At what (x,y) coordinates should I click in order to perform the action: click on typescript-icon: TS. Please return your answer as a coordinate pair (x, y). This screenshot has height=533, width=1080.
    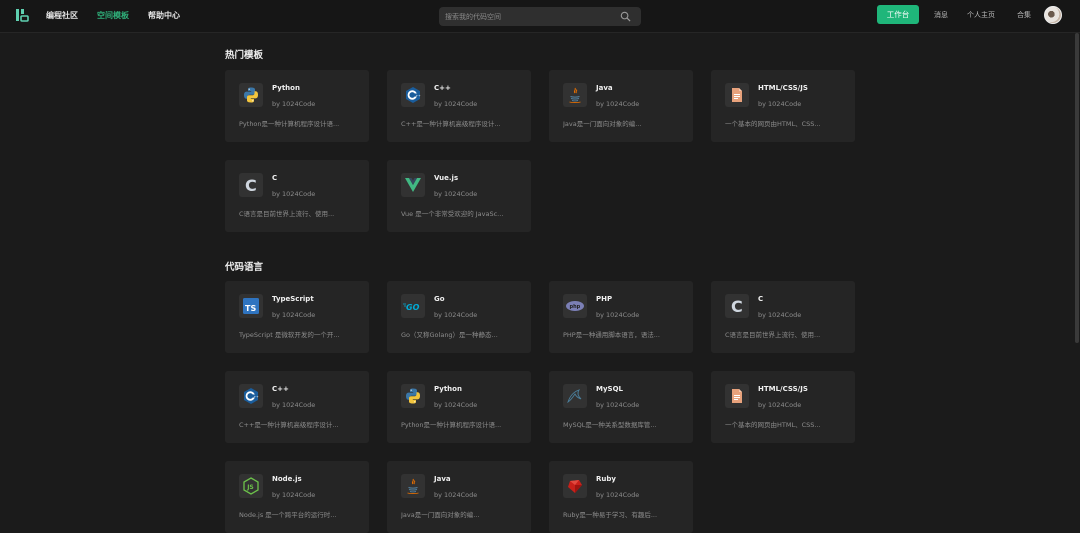
    Looking at the image, I should click on (251, 306).